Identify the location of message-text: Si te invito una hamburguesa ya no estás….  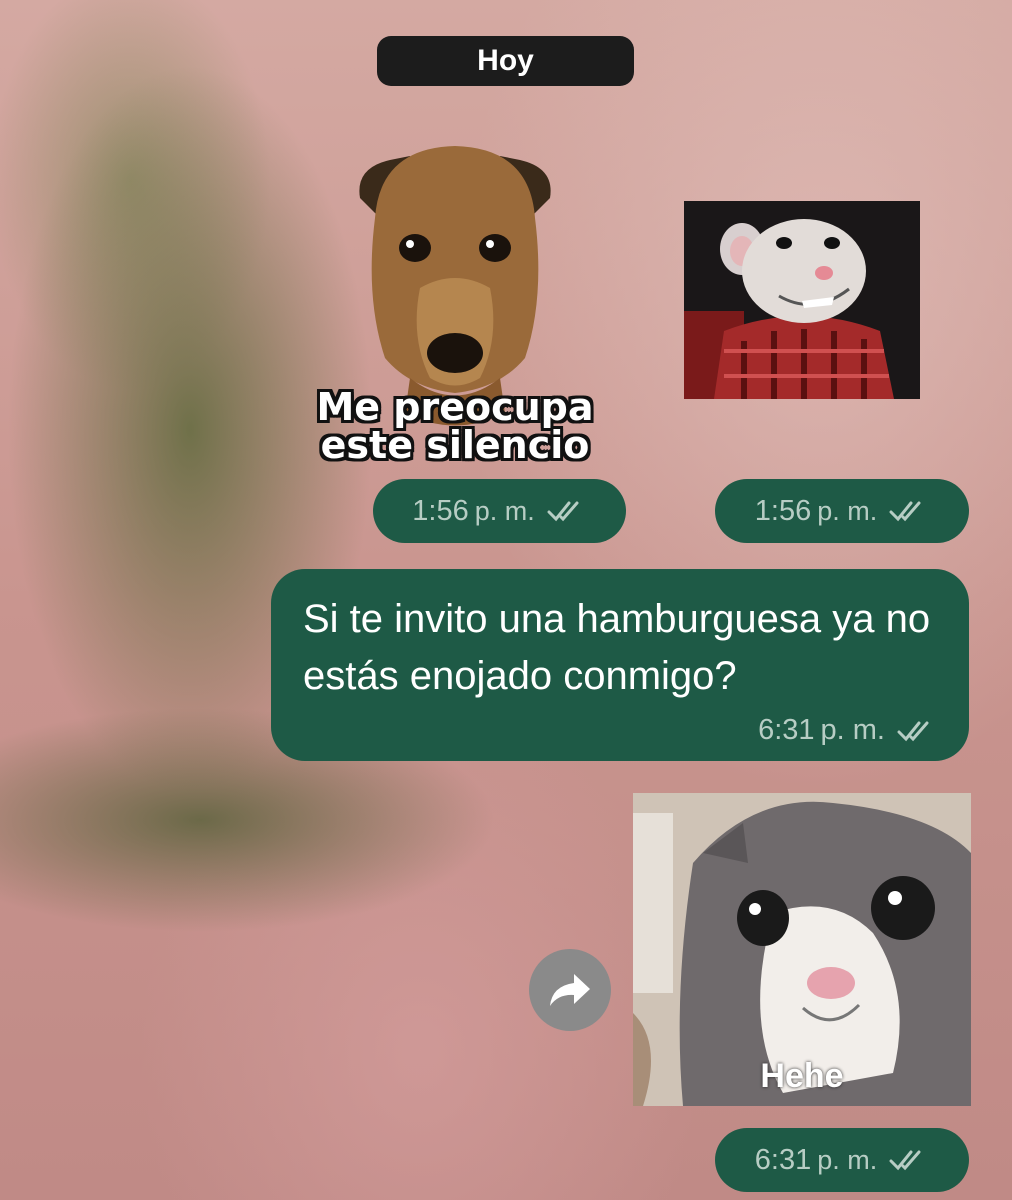
(617, 647).